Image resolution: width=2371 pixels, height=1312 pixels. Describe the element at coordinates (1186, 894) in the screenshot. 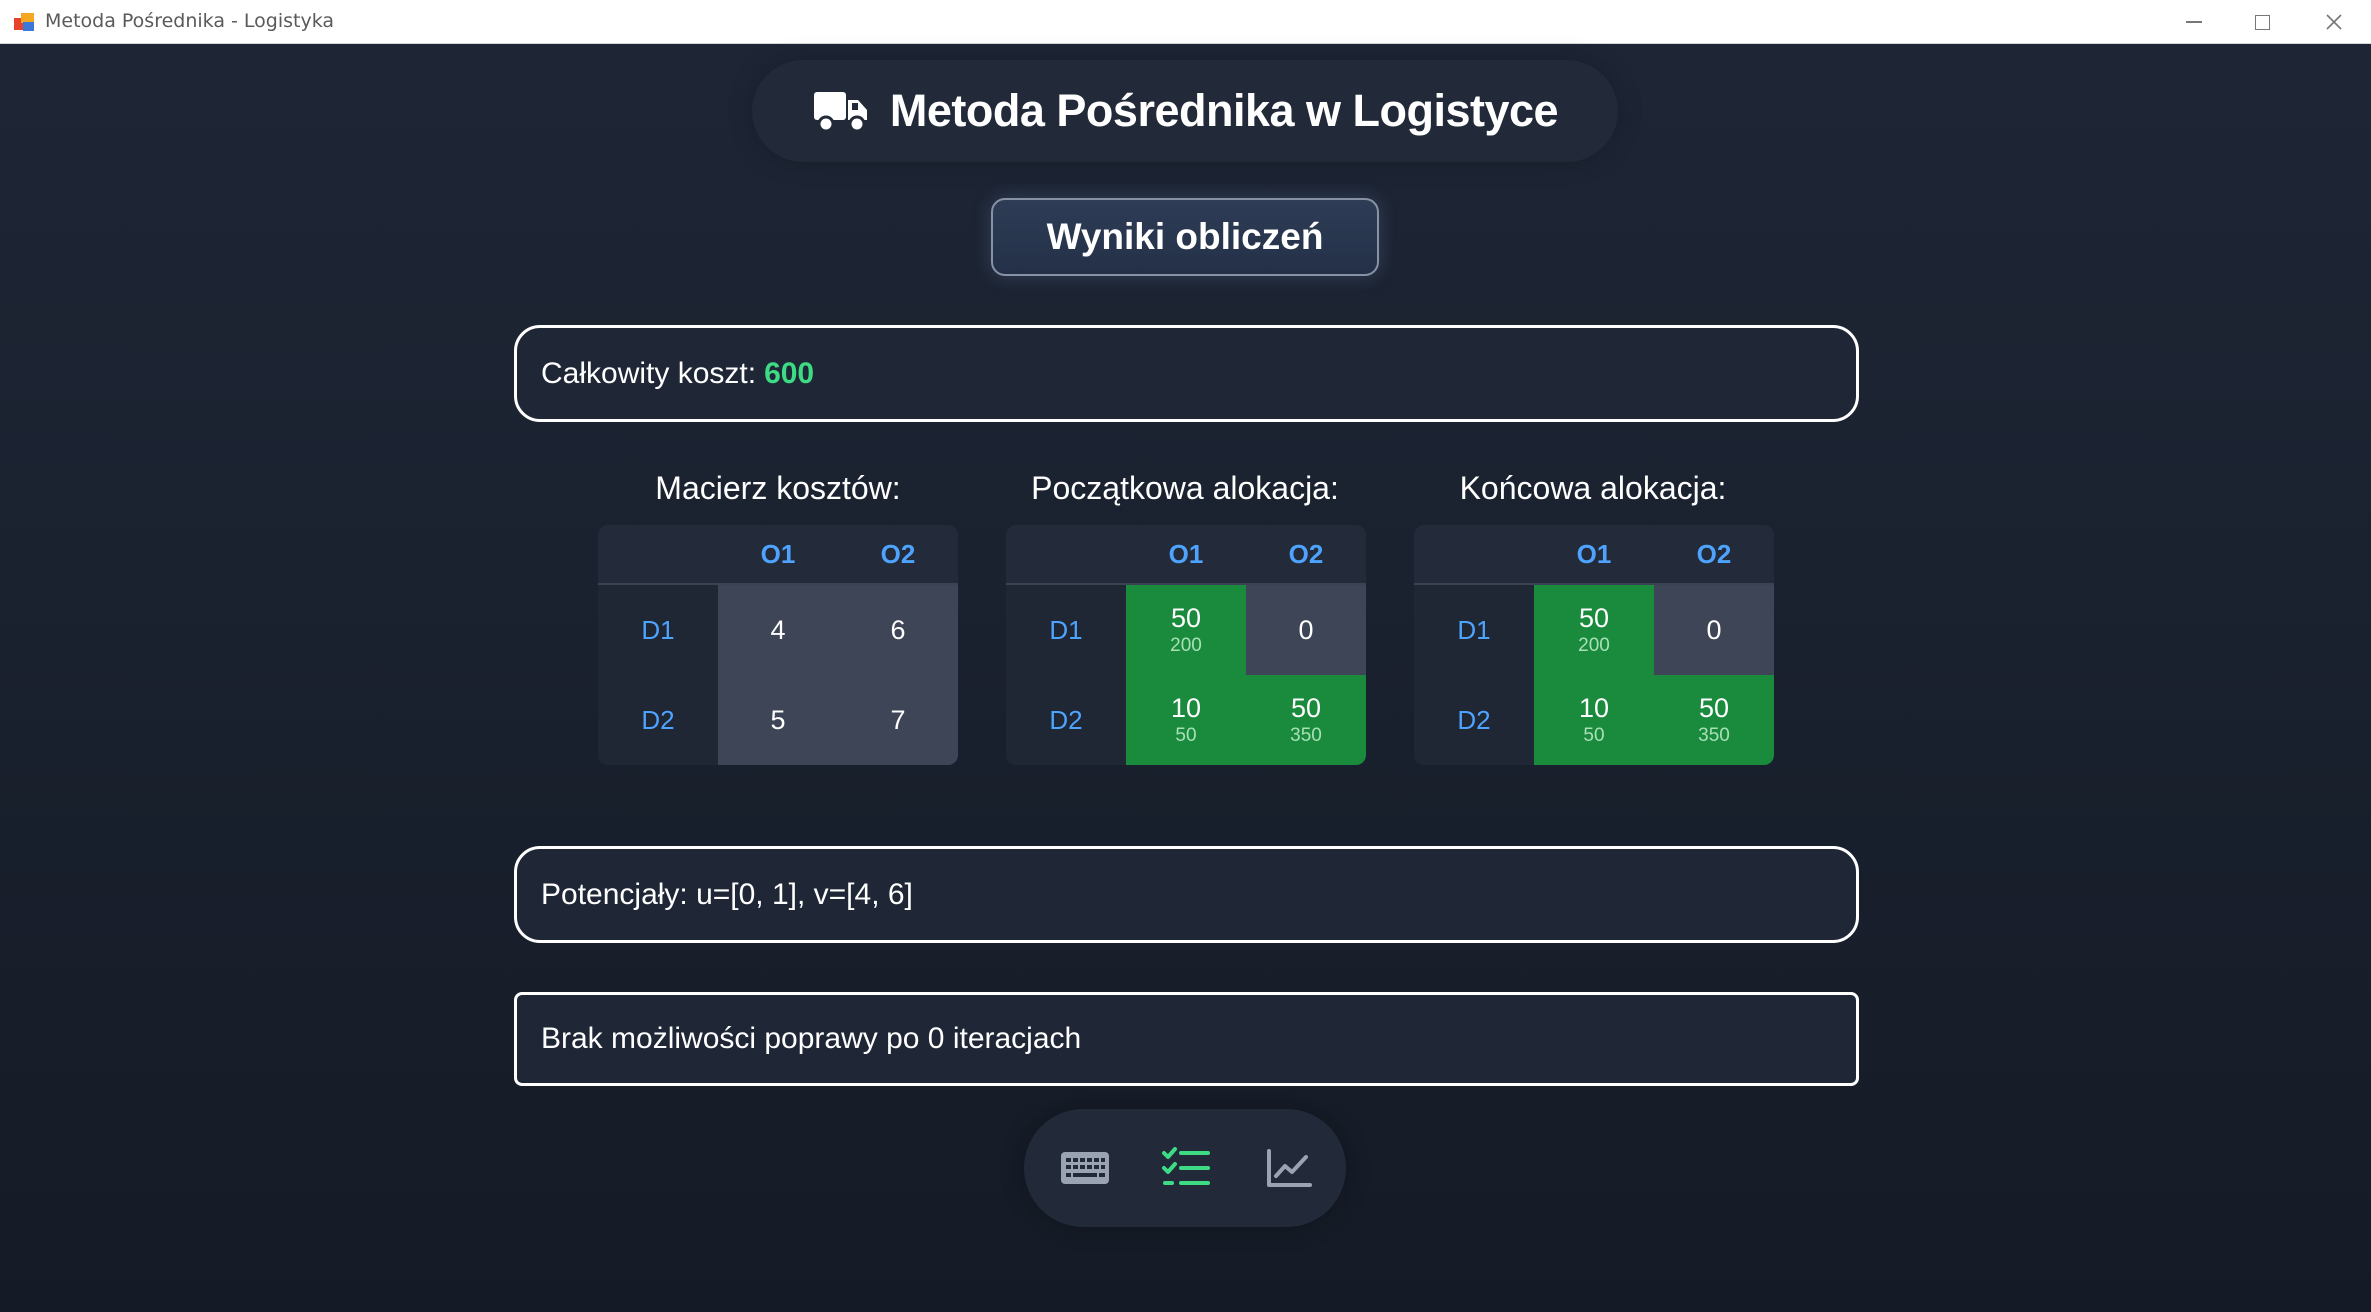

I see `potentials-panel: Potencjały: u=[0, 1], v=[4, 6]` at that location.